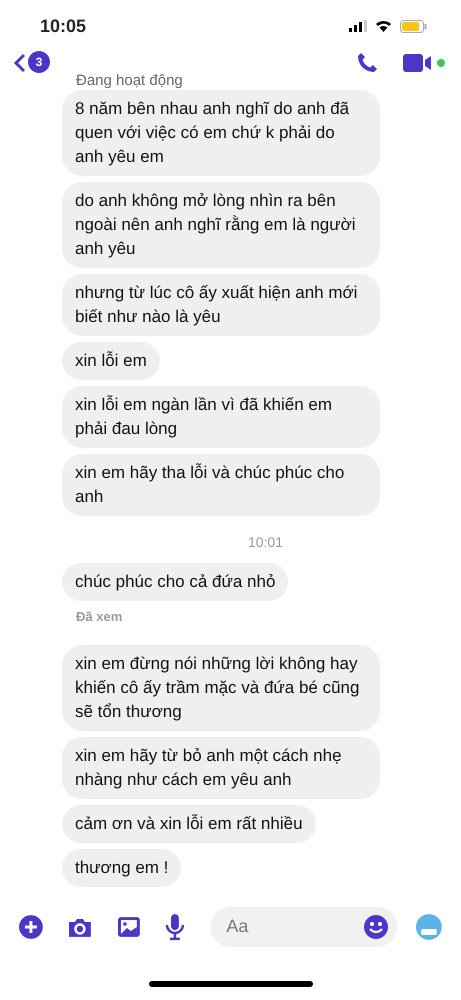 Image resolution: width=461 pixels, height=1000 pixels. What do you see at coordinates (175, 582) in the screenshot?
I see `message-bubble: chúc phúc cho cả đứa nhỏ` at bounding box center [175, 582].